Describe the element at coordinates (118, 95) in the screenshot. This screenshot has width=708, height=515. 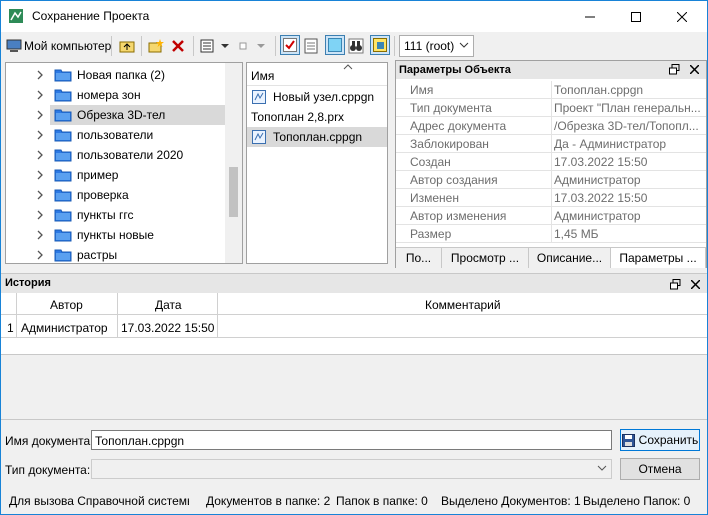
I see `tree-item: номера зон` at that location.